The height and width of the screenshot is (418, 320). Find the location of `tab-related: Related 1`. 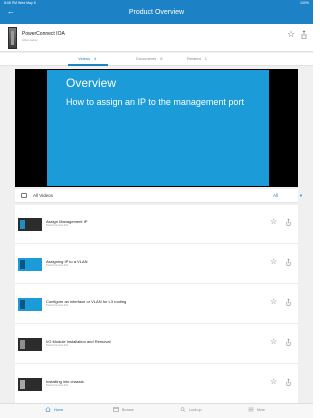

tab-related: Related 1 is located at coordinates (197, 58).